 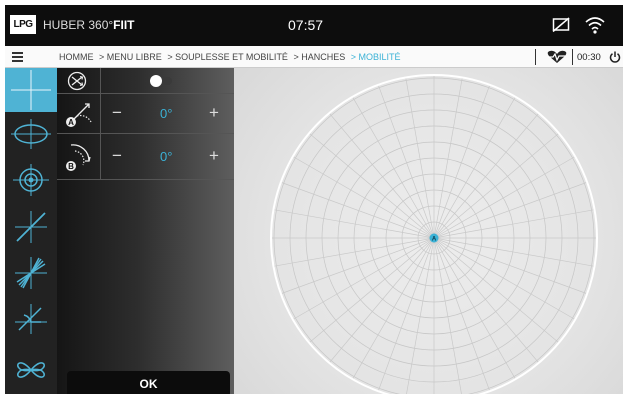 I want to click on fan-lines-icon, so click(x=31, y=273).